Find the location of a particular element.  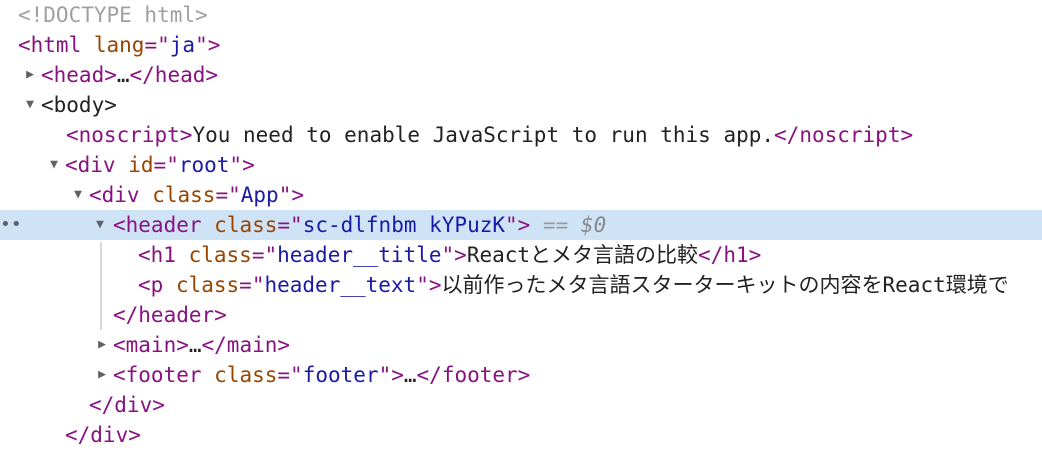

header-close-tag: </header> is located at coordinates (170, 315).